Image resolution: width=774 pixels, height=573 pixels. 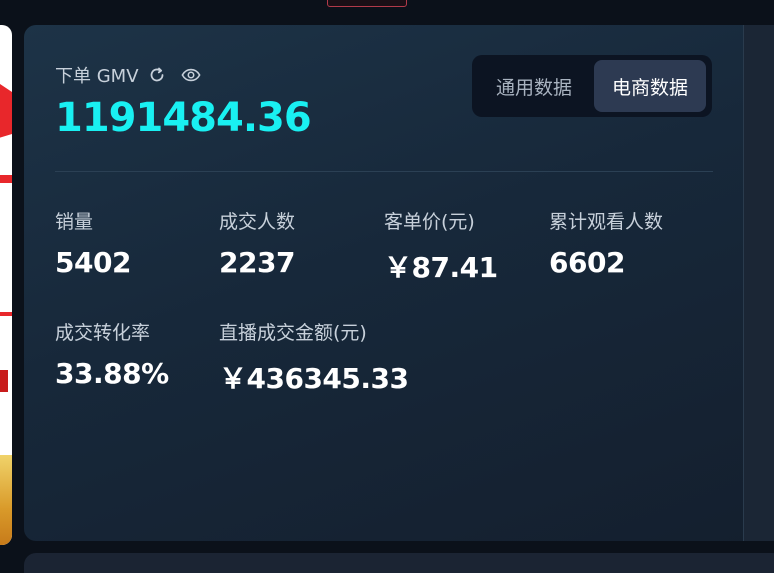 I want to click on stat-label: 客单价(元), so click(x=429, y=222).